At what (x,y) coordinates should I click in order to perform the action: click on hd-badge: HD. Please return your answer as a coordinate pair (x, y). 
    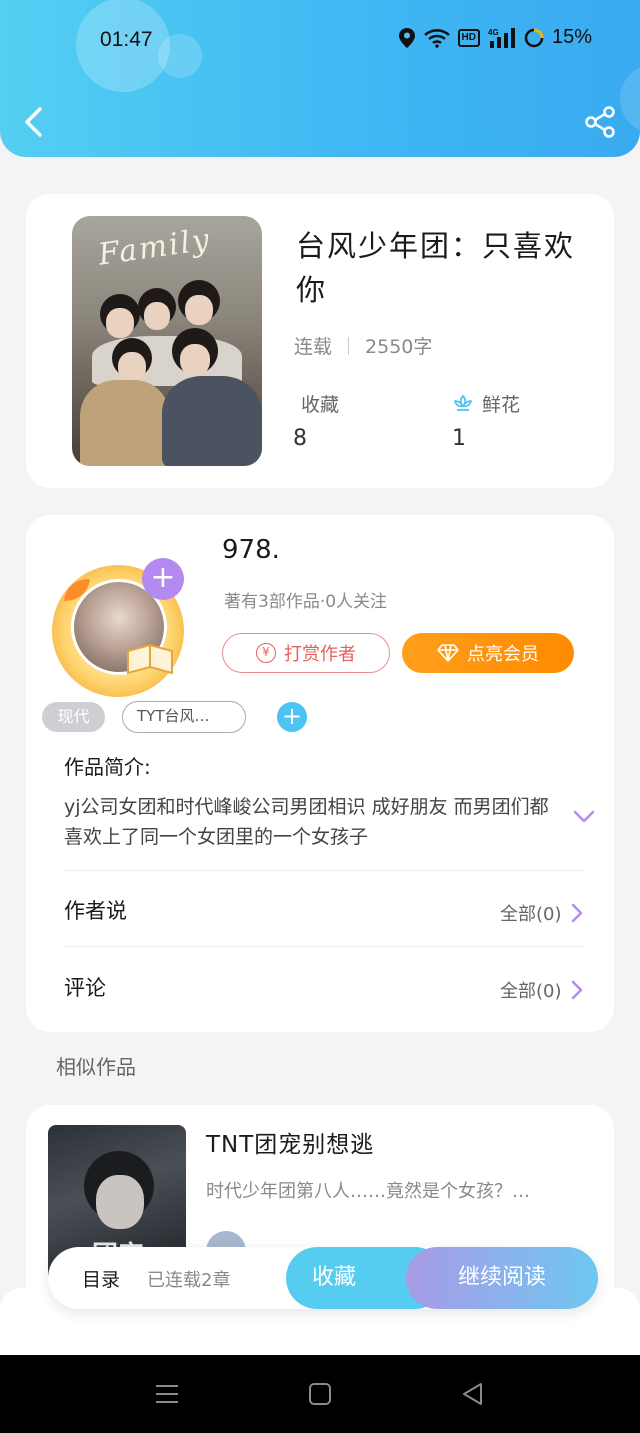
    Looking at the image, I should click on (468, 37).